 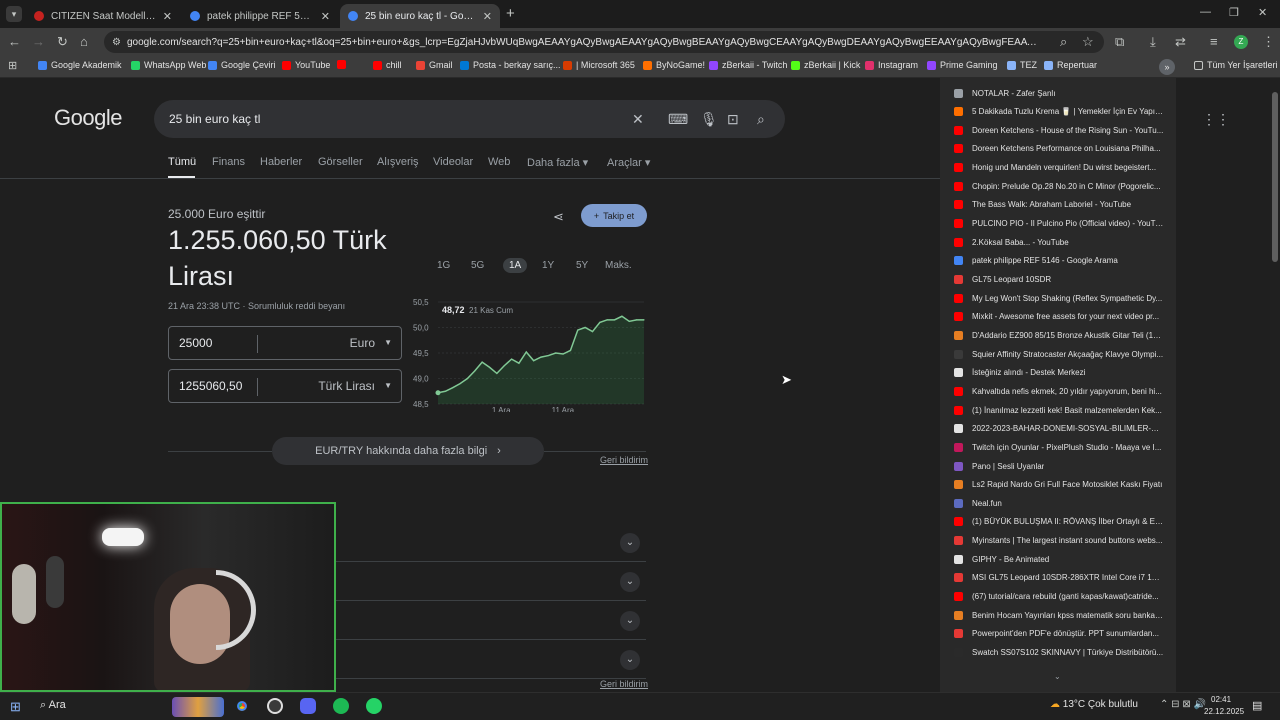 What do you see at coordinates (1275, 385) in the screenshot?
I see `scrollbar` at bounding box center [1275, 385].